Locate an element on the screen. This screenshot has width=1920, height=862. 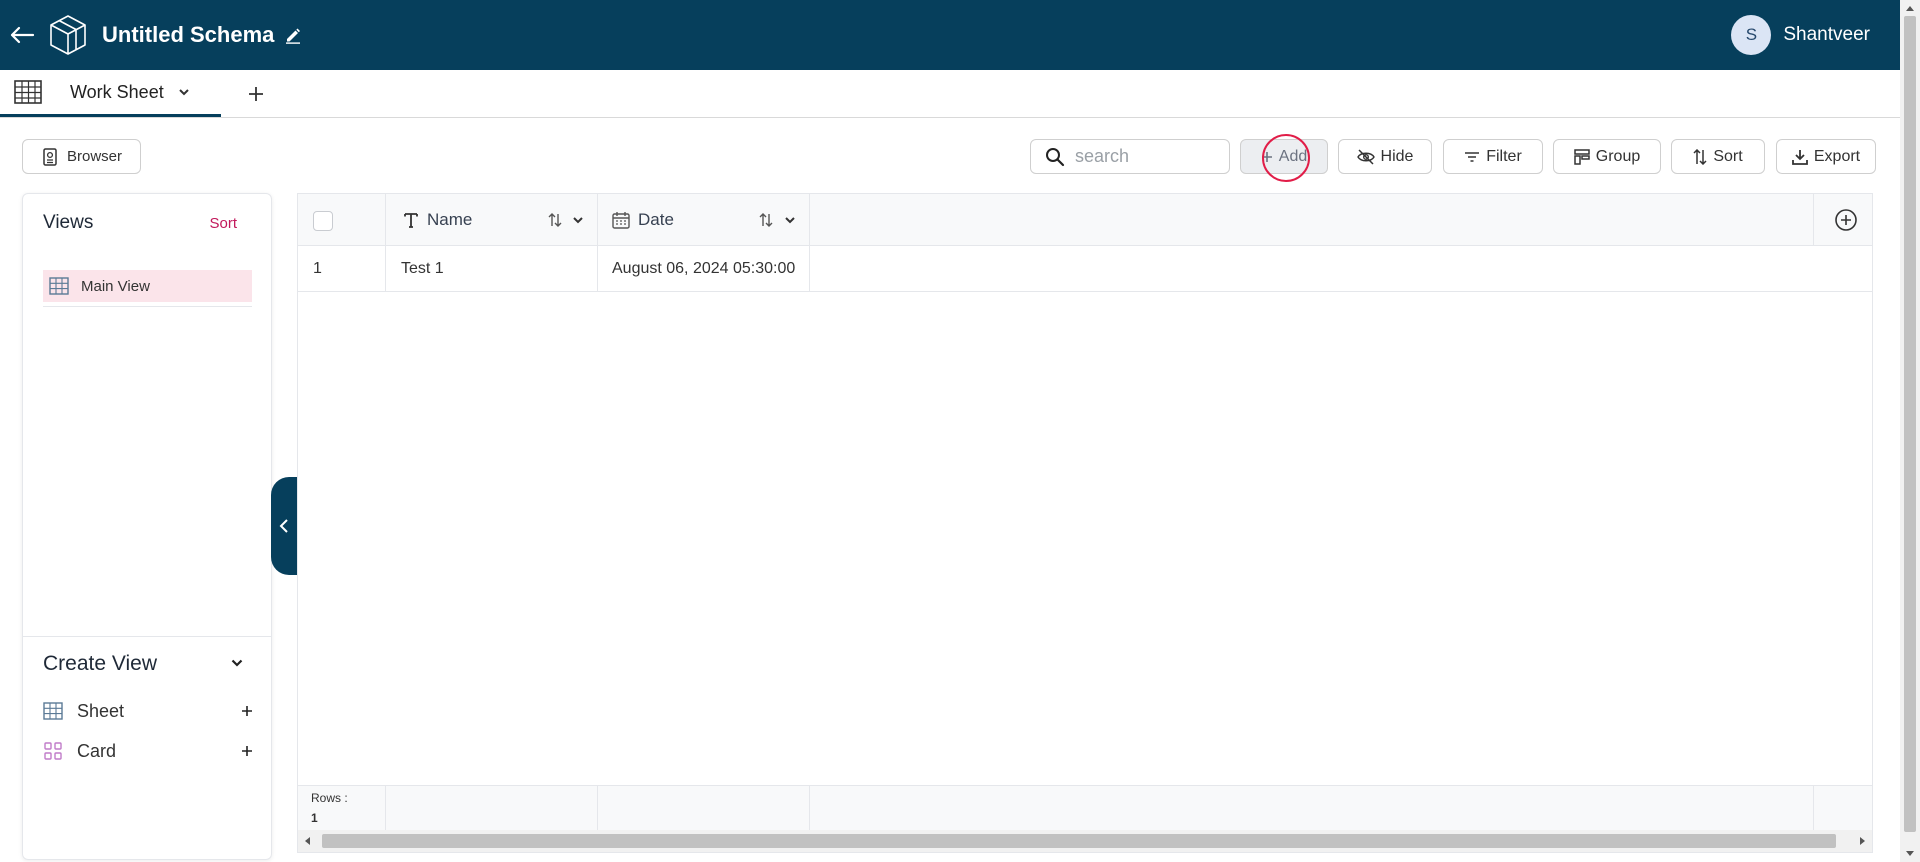
arrow-left-icon is located at coordinates (22, 35).